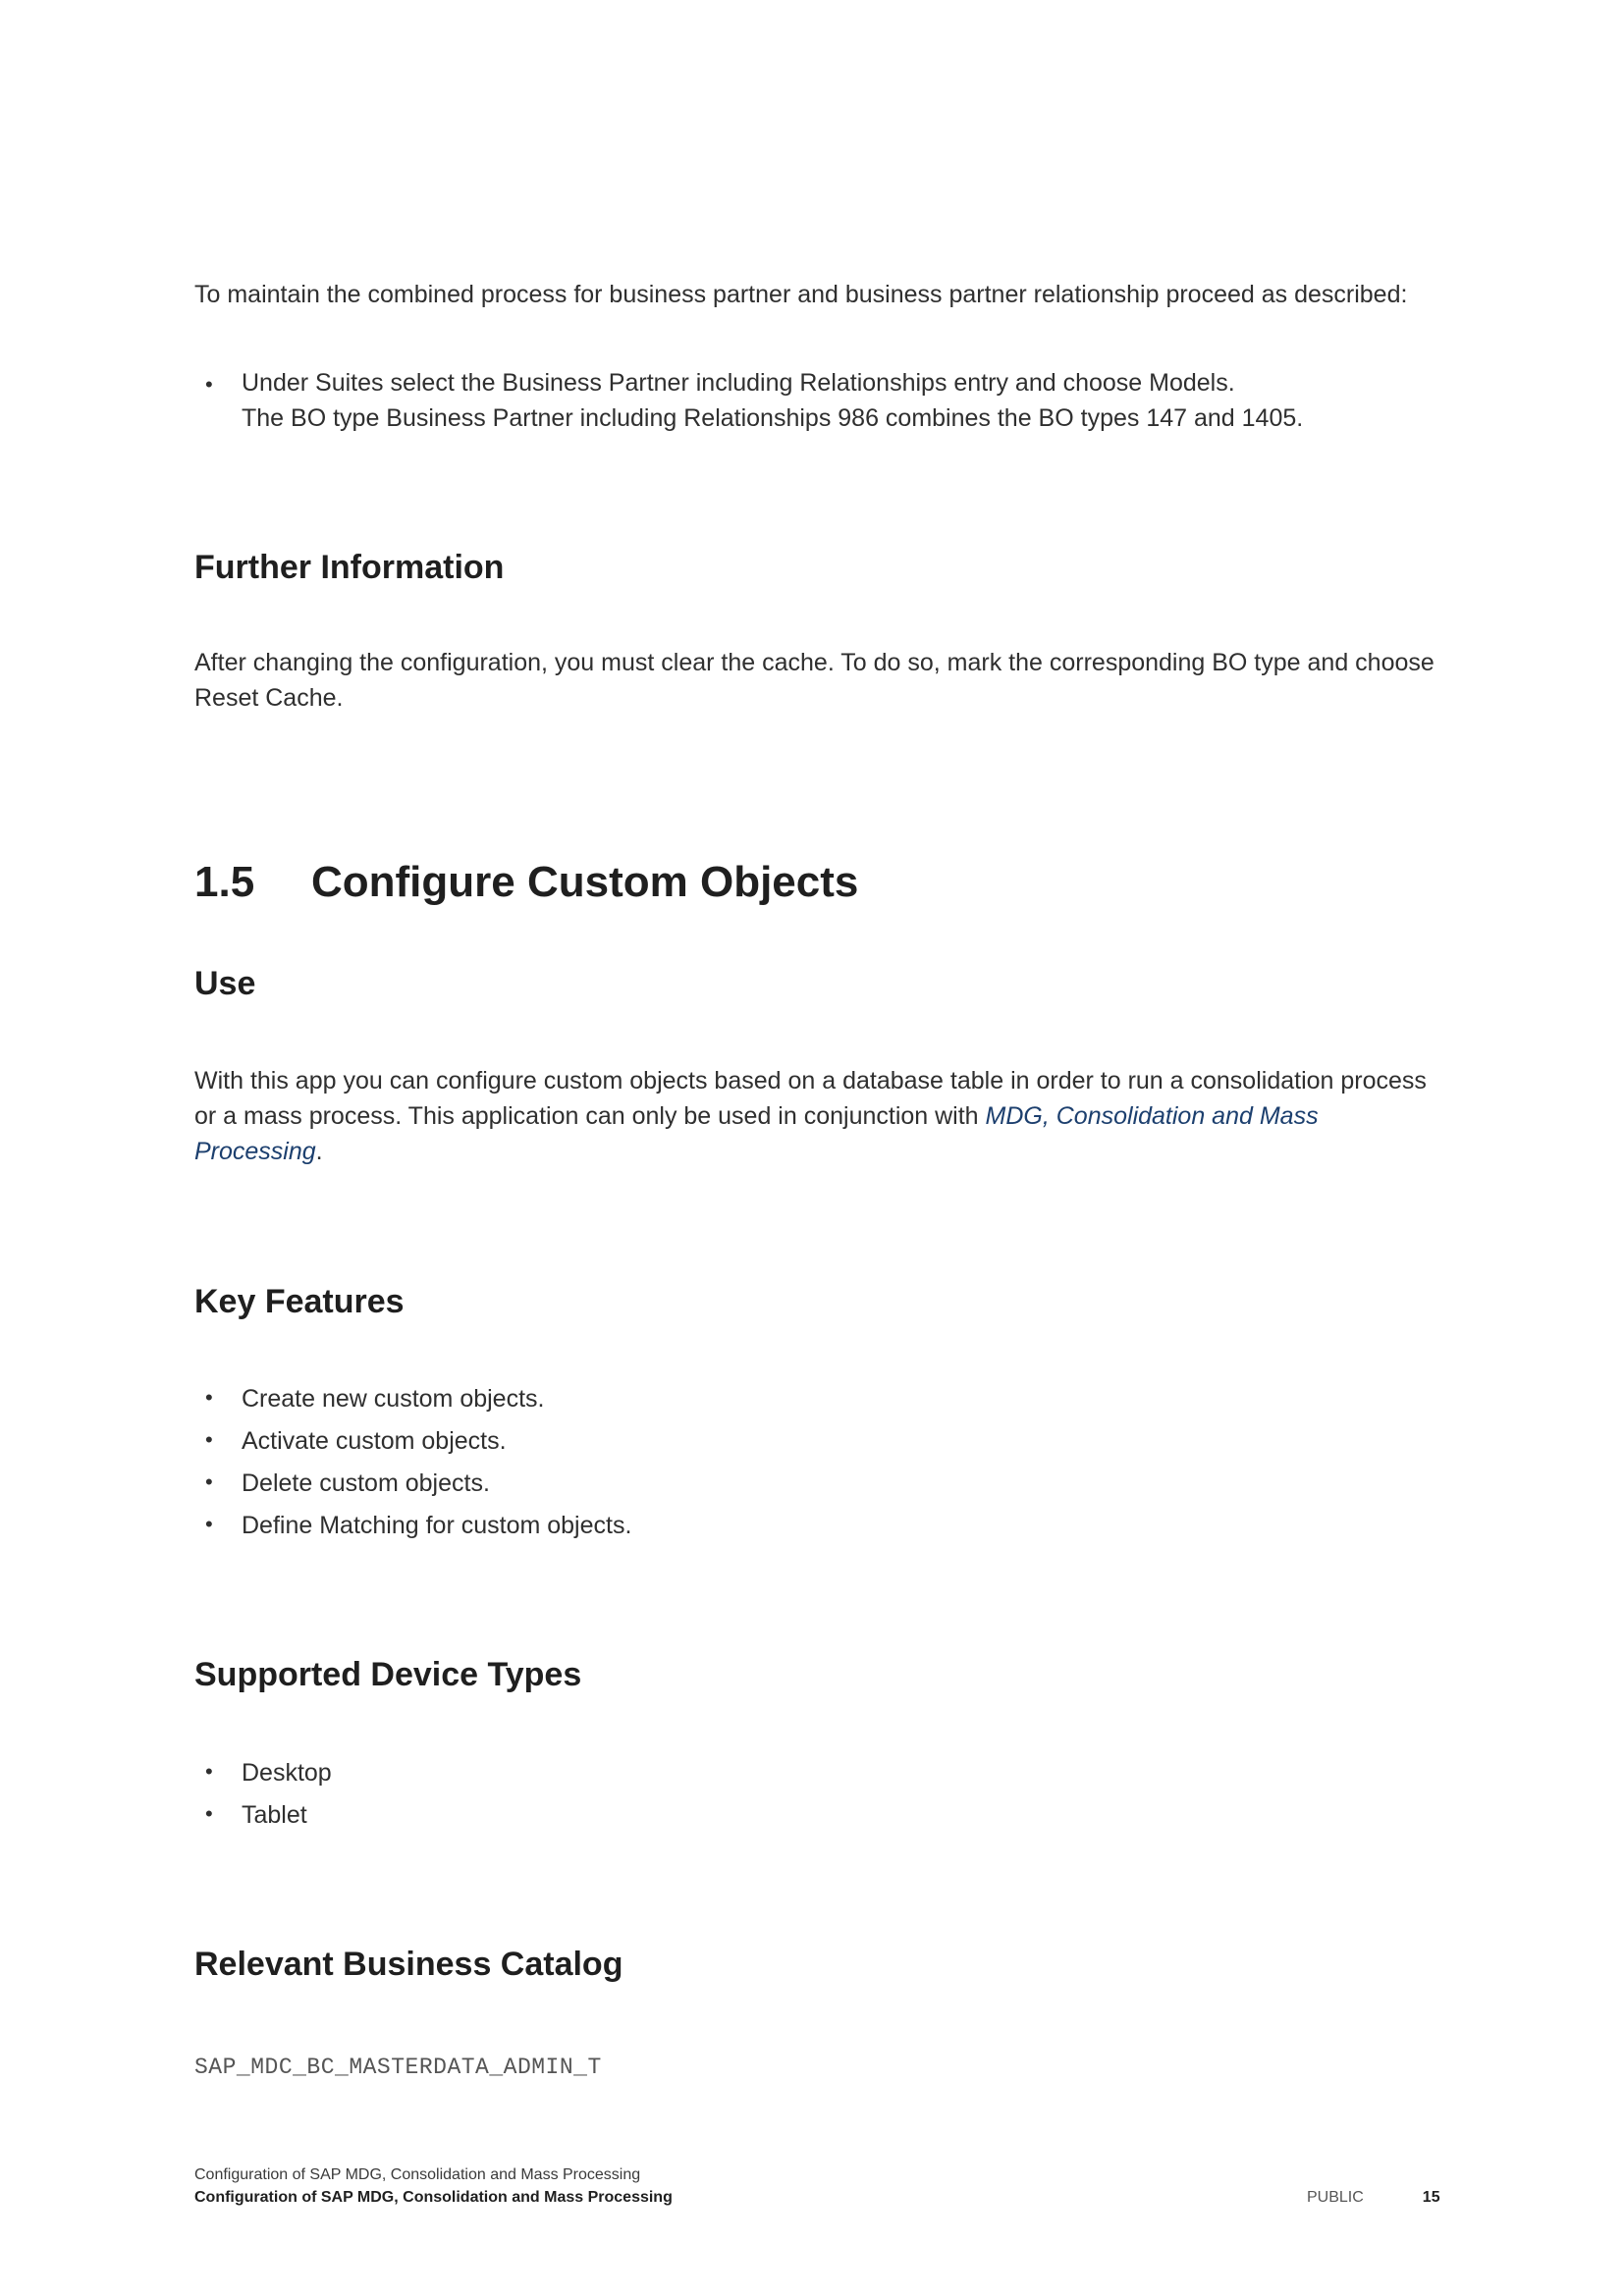 The height and width of the screenshot is (2296, 1624). What do you see at coordinates (349, 567) in the screenshot?
I see `further-information-heading: Further Information` at bounding box center [349, 567].